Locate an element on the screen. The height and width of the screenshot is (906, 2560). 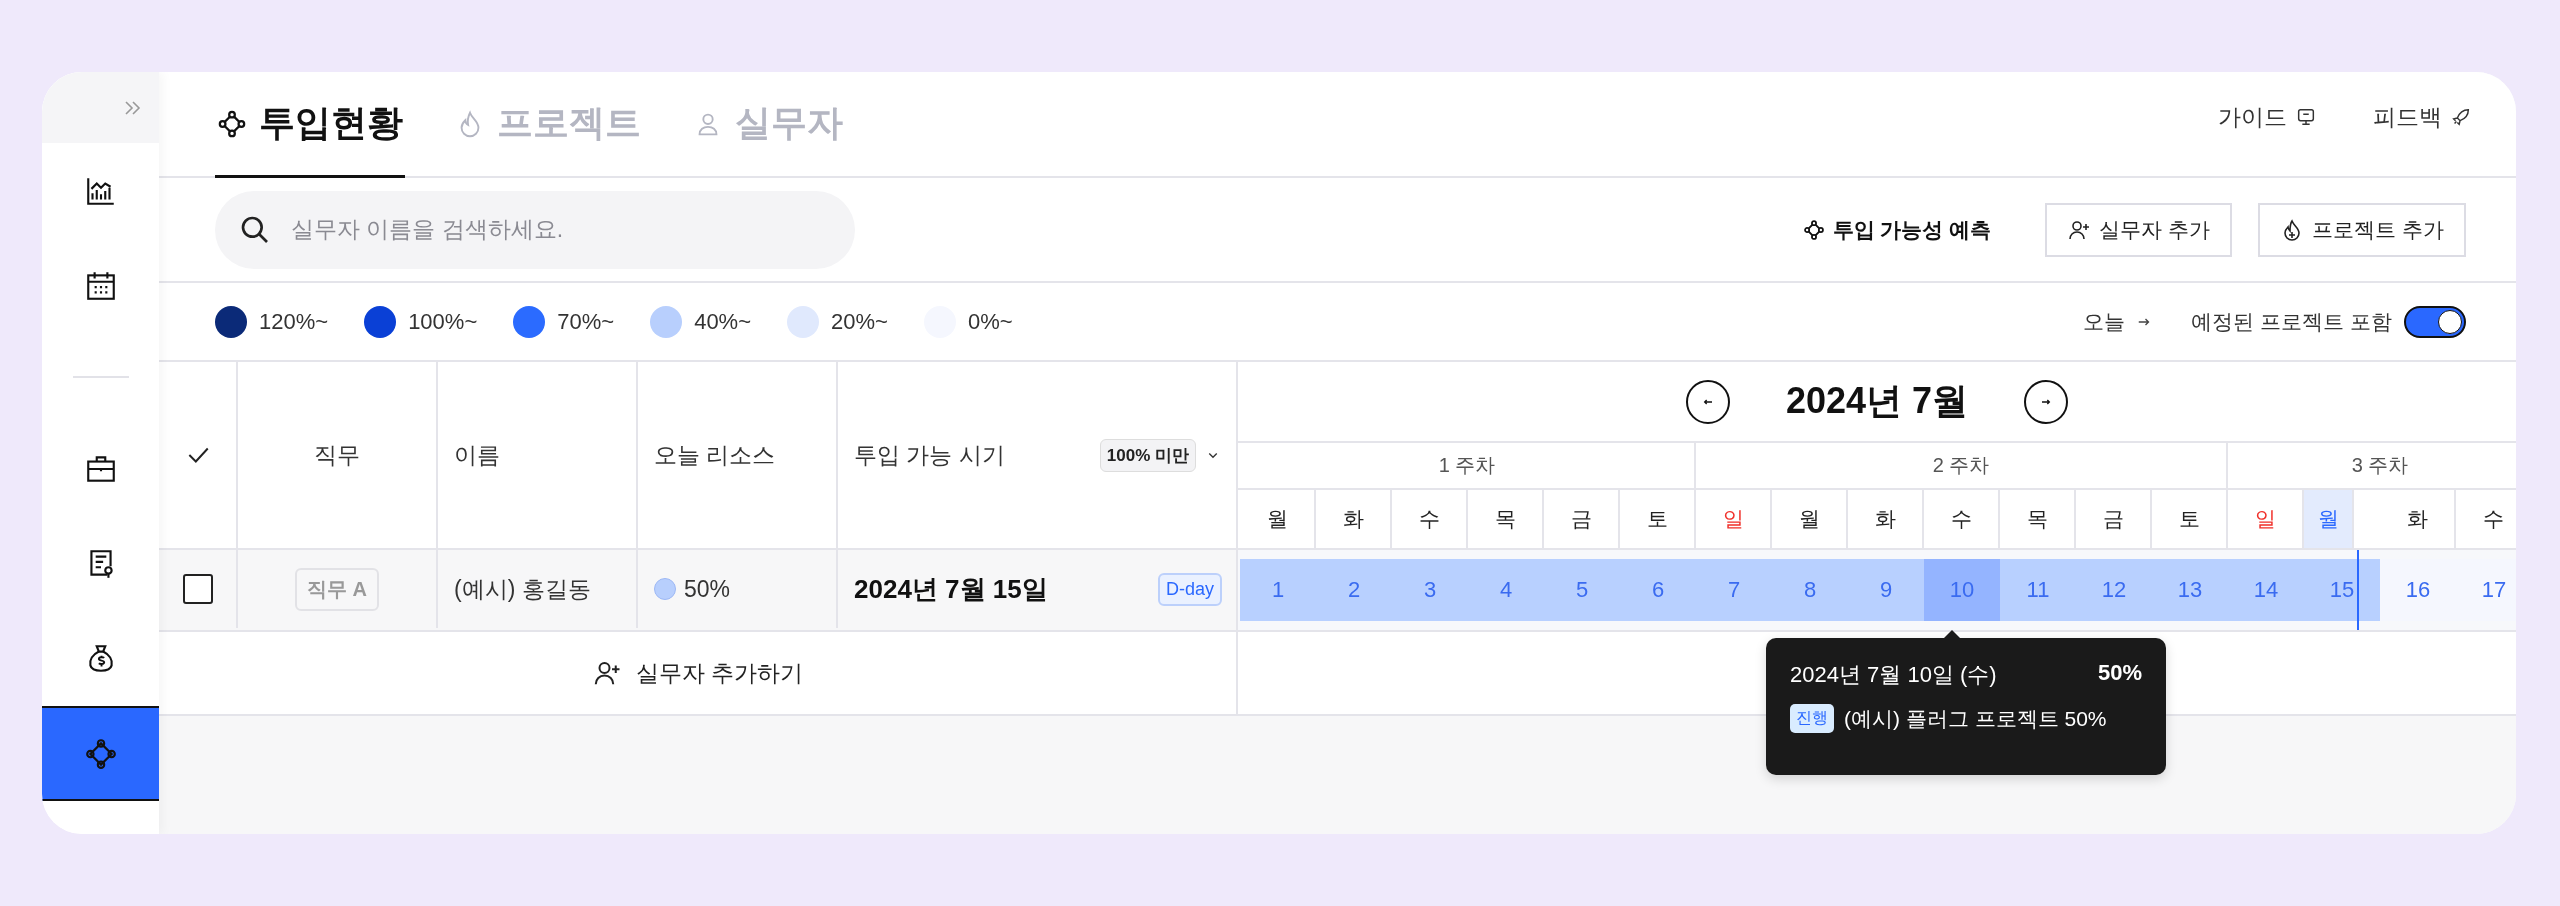
day-cell: 13 is located at coordinates (2190, 590).